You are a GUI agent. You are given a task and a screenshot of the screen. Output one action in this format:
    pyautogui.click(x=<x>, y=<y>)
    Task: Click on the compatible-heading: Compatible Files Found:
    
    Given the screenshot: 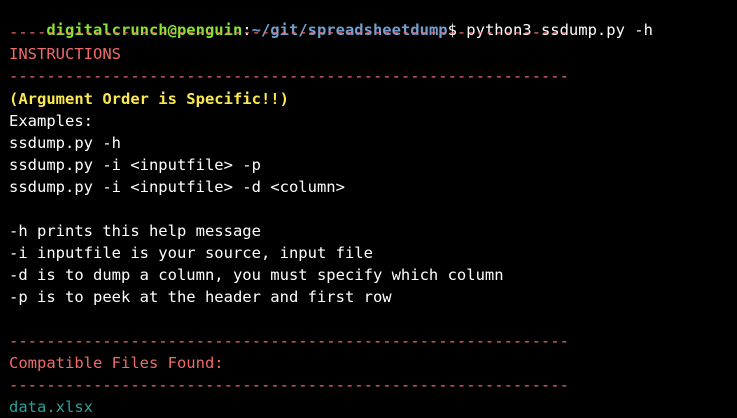 What is the action you would take?
    pyautogui.click(x=116, y=363)
    